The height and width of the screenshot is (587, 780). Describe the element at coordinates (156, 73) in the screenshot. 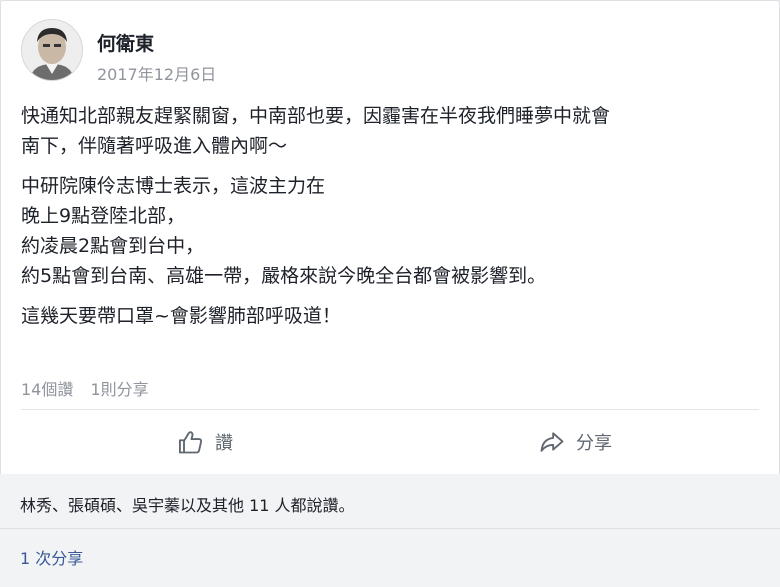

I see `post-date: 2017年12月6日` at that location.